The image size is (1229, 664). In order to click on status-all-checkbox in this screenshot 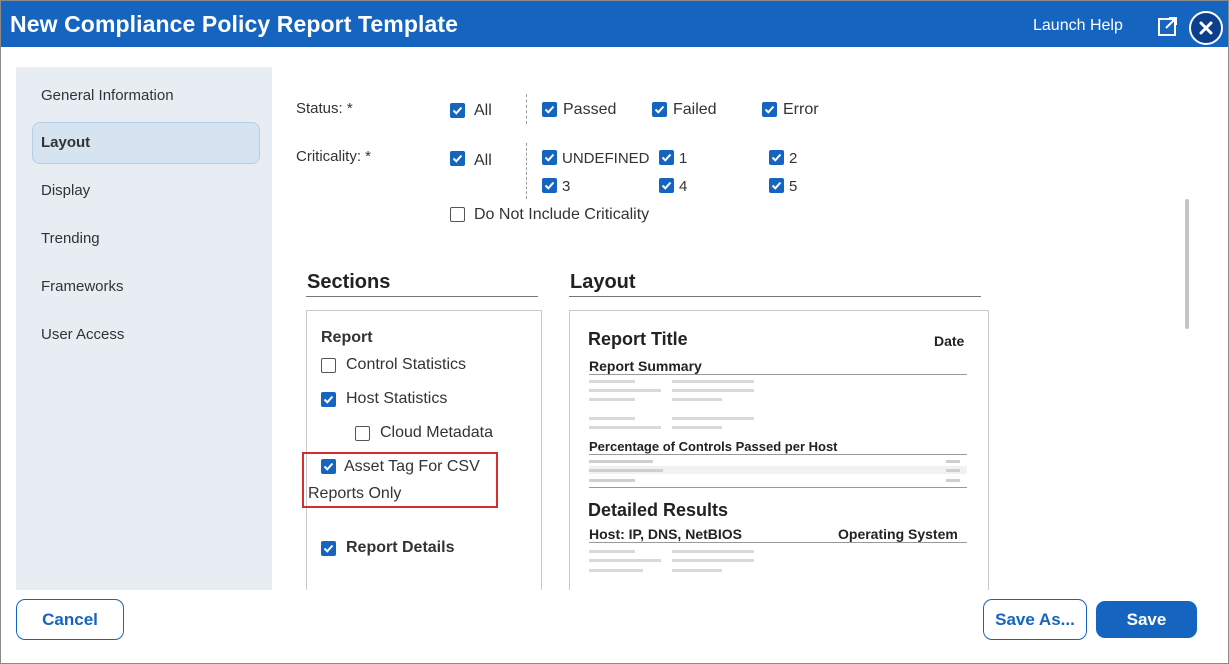, I will do `click(457, 110)`.